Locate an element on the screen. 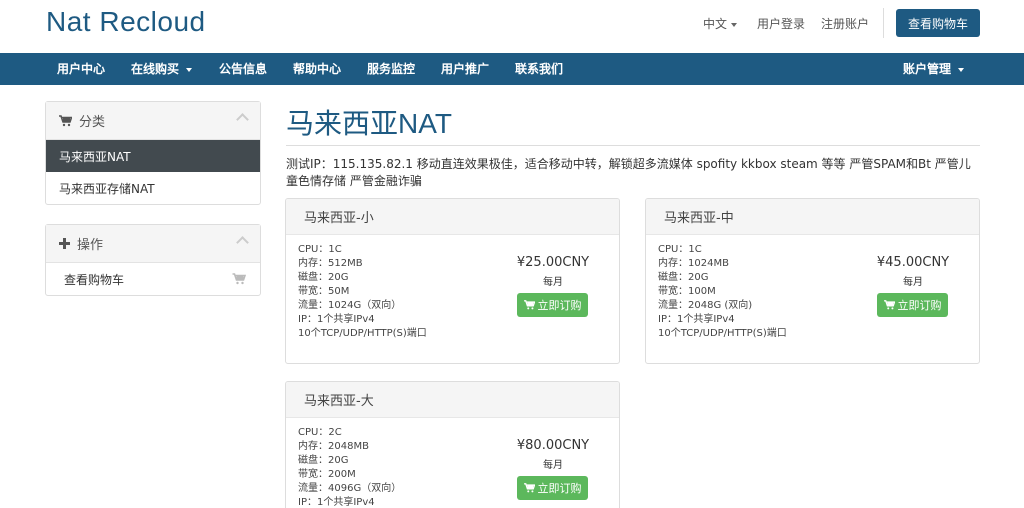 This screenshot has width=1024, height=508. plus-icon is located at coordinates (64, 243).